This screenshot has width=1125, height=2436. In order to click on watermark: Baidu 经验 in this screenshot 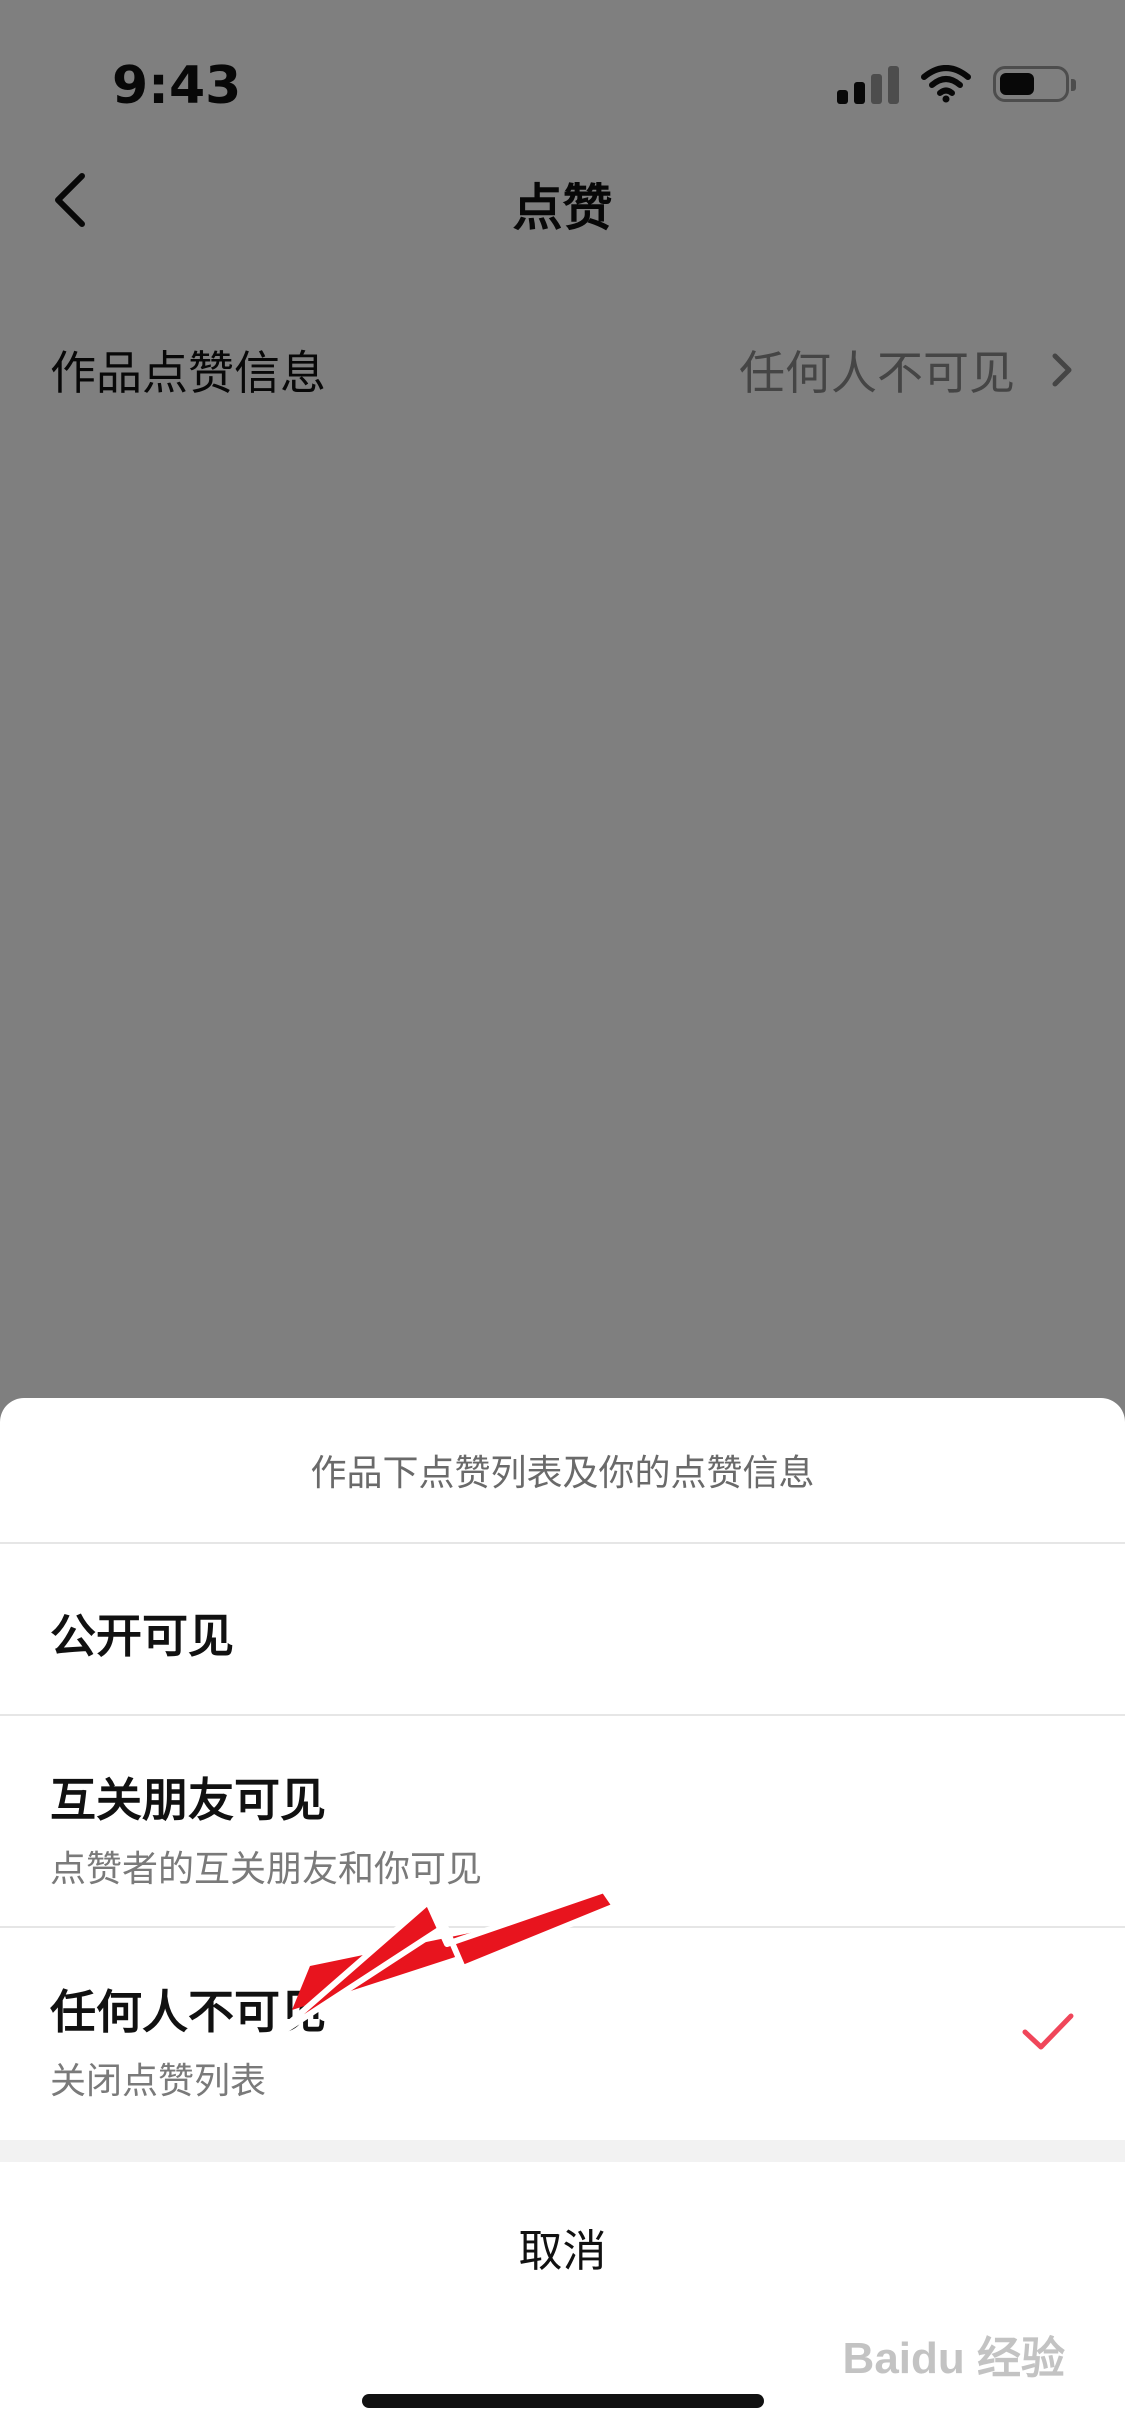, I will do `click(953, 2358)`.